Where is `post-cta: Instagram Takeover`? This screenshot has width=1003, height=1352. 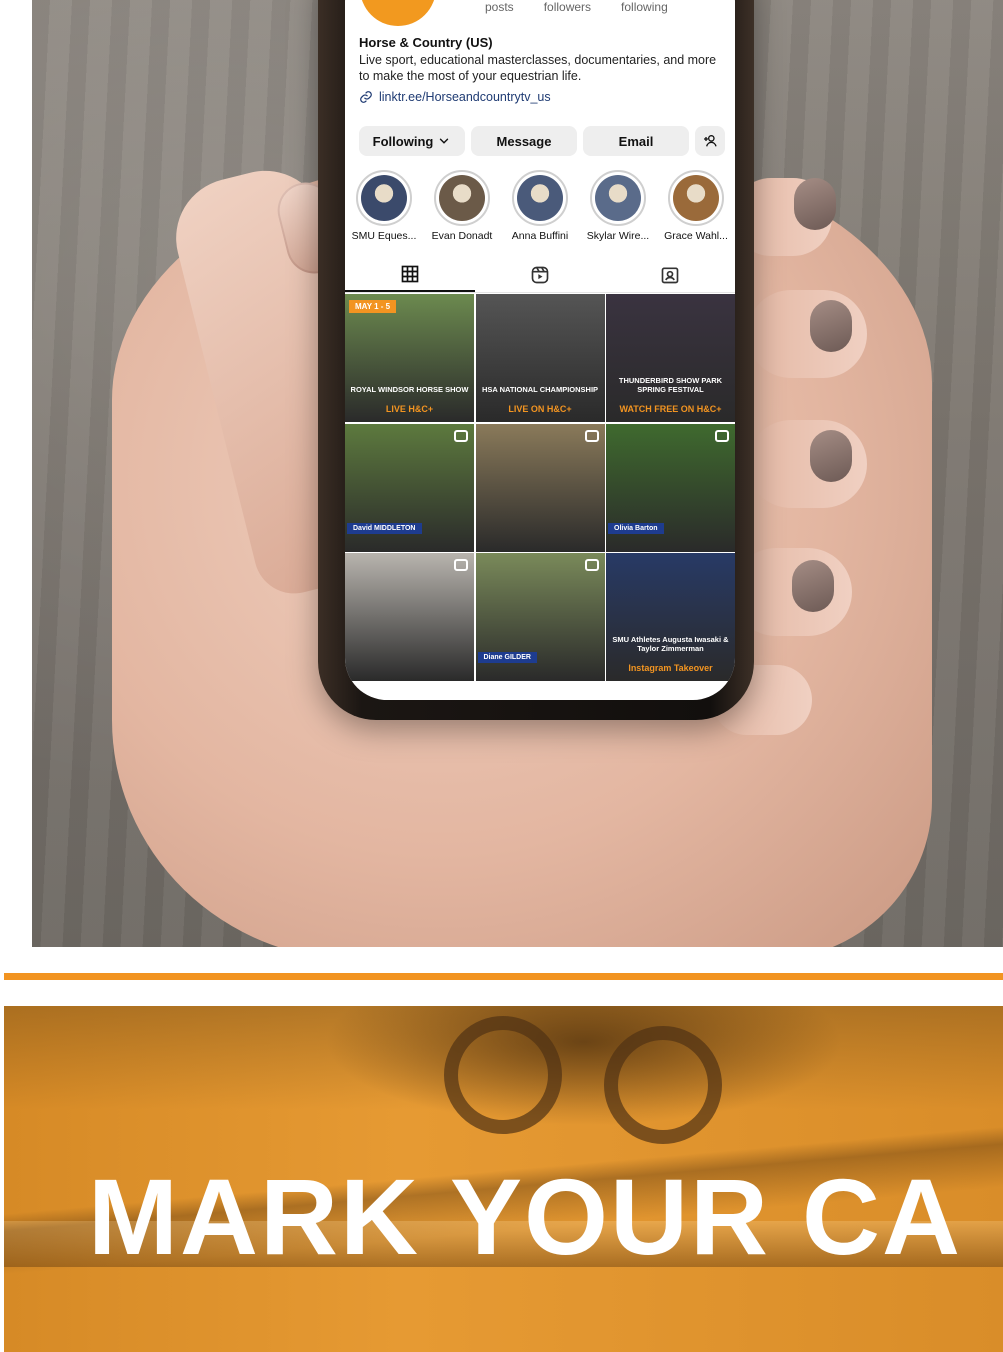
post-cta: Instagram Takeover is located at coordinates (670, 668).